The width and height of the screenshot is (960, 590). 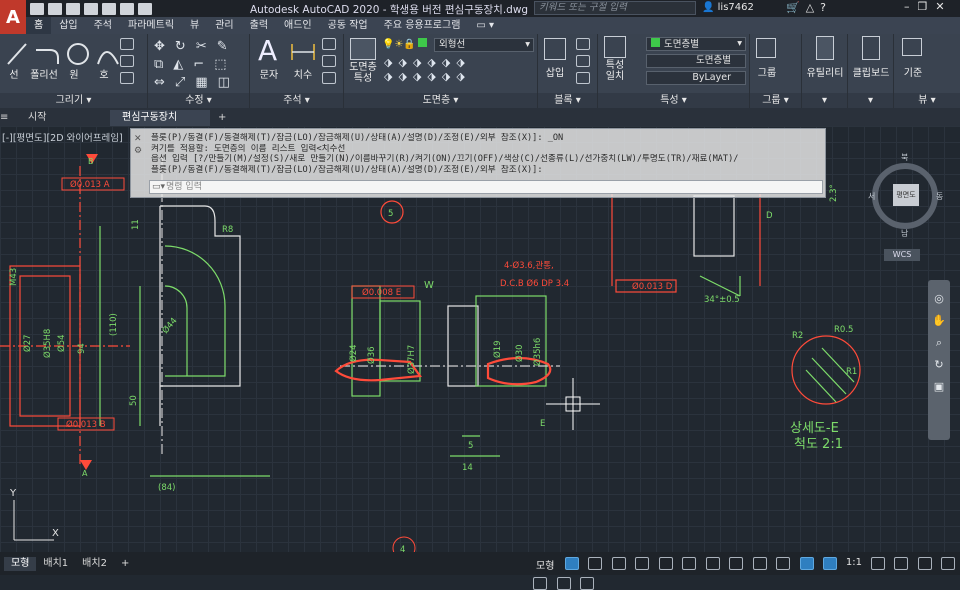 I want to click on layer-tool-12-icon: ⬗, so click(x=463, y=76).